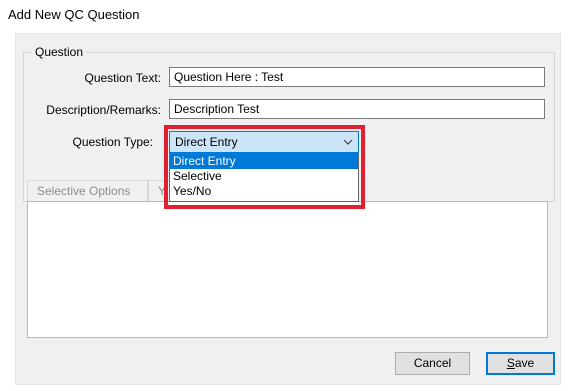 This screenshot has width=575, height=391. I want to click on question-text-field: Question Here : Test, so click(357, 77).